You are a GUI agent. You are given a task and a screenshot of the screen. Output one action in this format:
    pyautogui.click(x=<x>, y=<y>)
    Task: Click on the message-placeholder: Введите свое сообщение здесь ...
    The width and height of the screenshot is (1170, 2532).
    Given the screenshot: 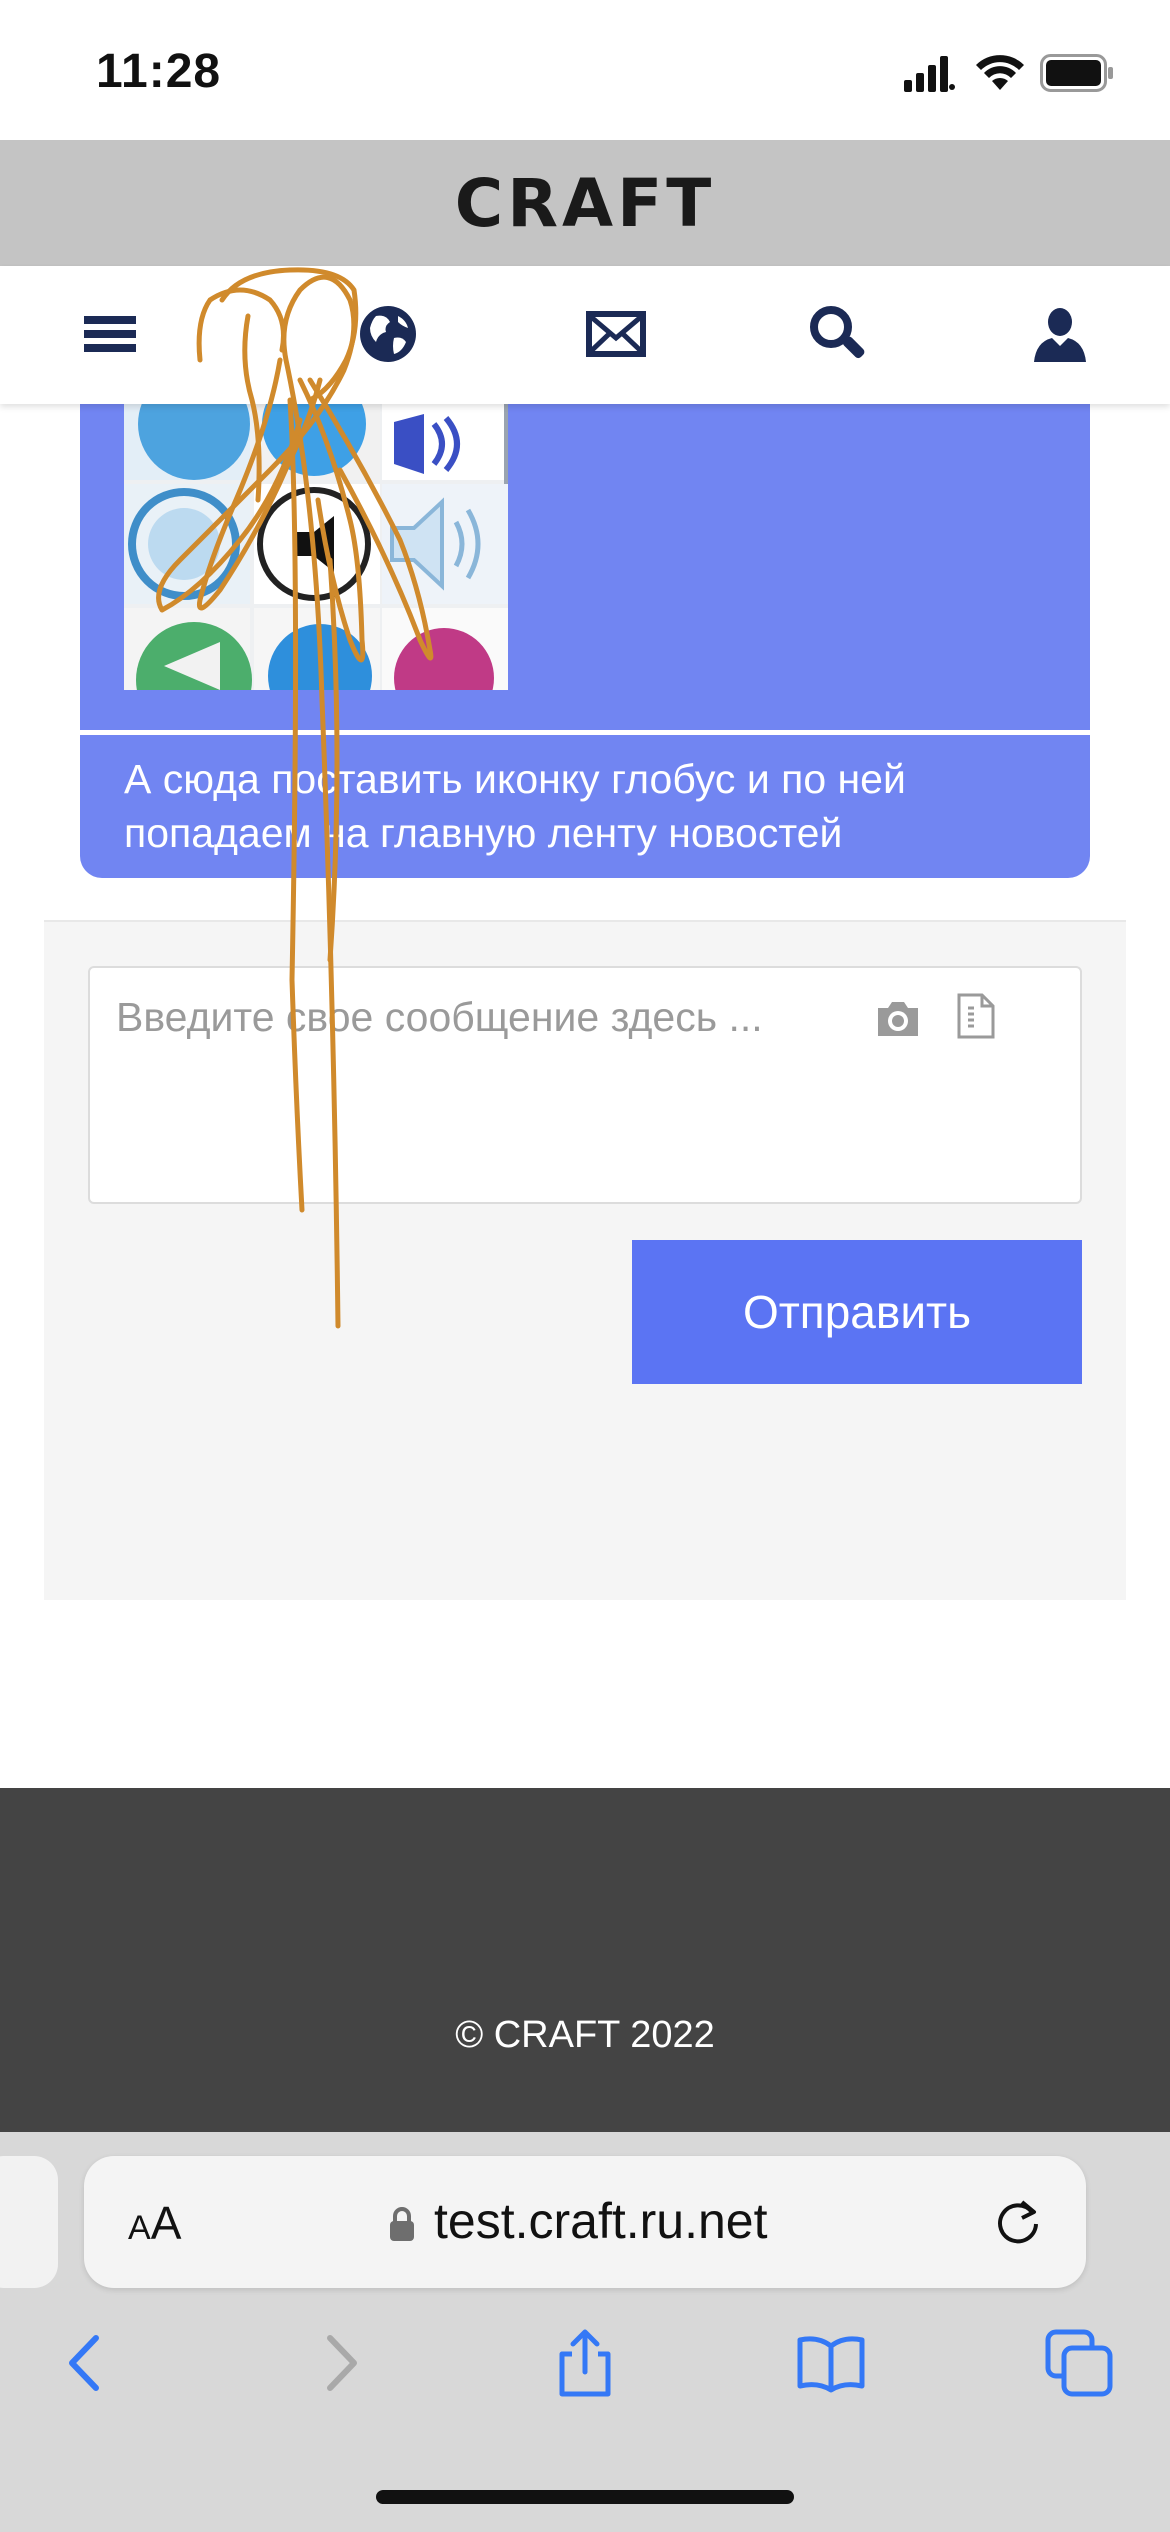 What is the action you would take?
    pyautogui.click(x=439, y=1017)
    